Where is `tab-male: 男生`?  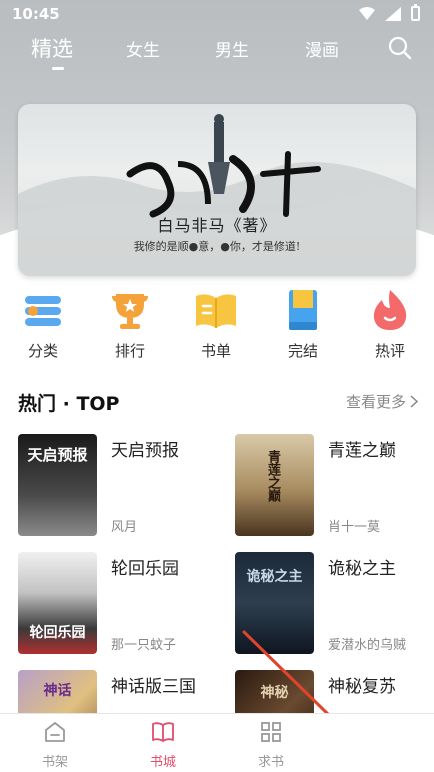
tab-male: 男生 is located at coordinates (232, 48).